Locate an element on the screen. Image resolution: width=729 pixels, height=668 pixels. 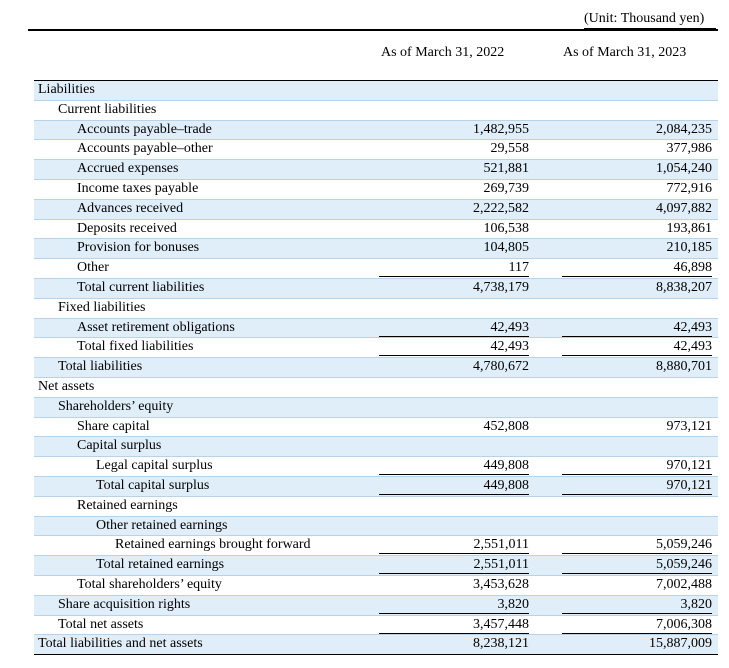
value-2023: 8,838,207 is located at coordinates (684, 287).